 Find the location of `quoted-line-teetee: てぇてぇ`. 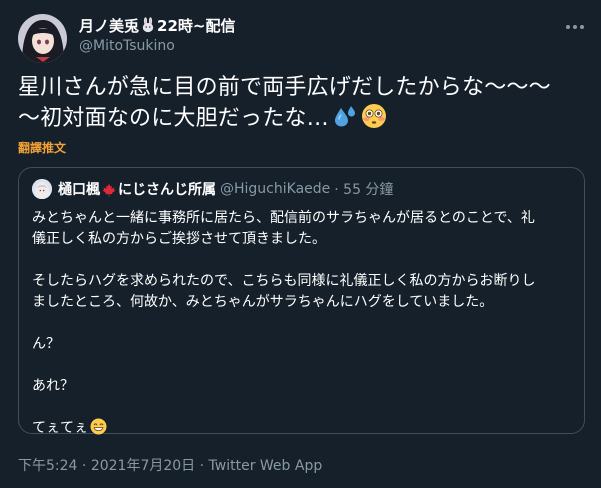

quoted-line-teetee: てぇてぇ is located at coordinates (60, 428).